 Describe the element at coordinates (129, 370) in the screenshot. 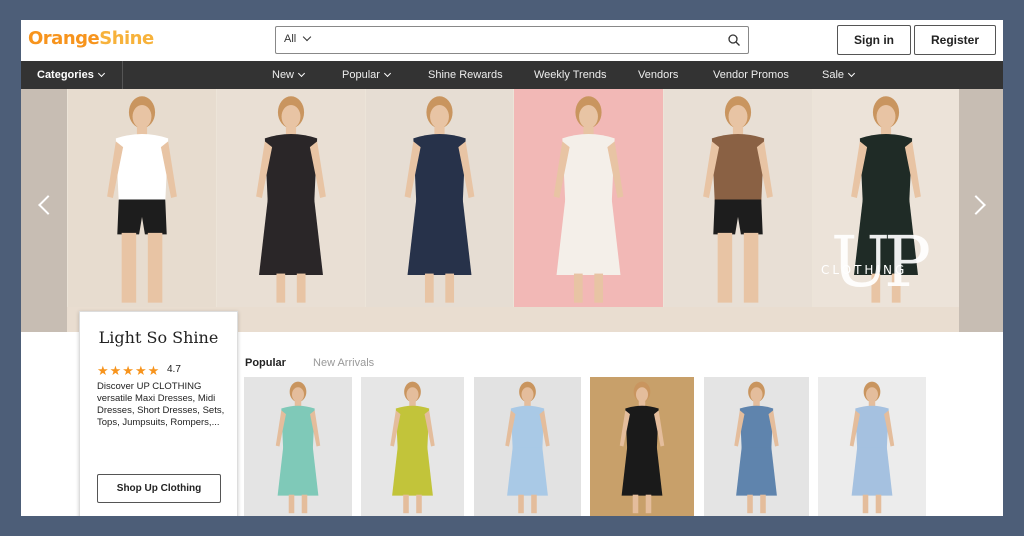

I see `star-rating-icon: ★★★★★` at that location.